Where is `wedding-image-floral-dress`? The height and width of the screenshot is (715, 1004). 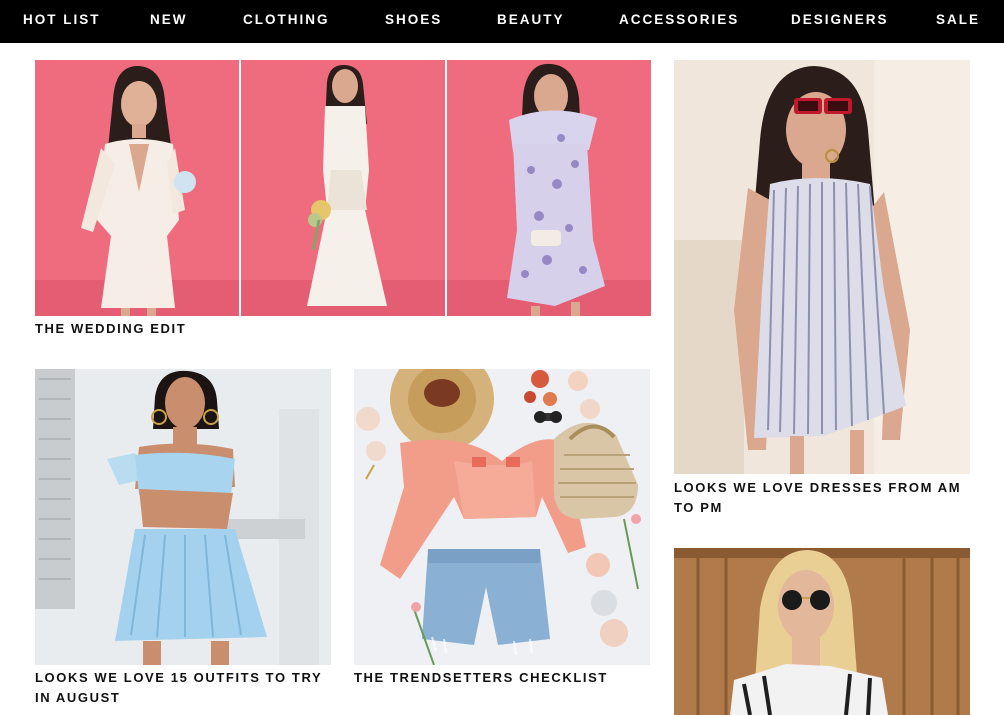 wedding-image-floral-dress is located at coordinates (549, 188).